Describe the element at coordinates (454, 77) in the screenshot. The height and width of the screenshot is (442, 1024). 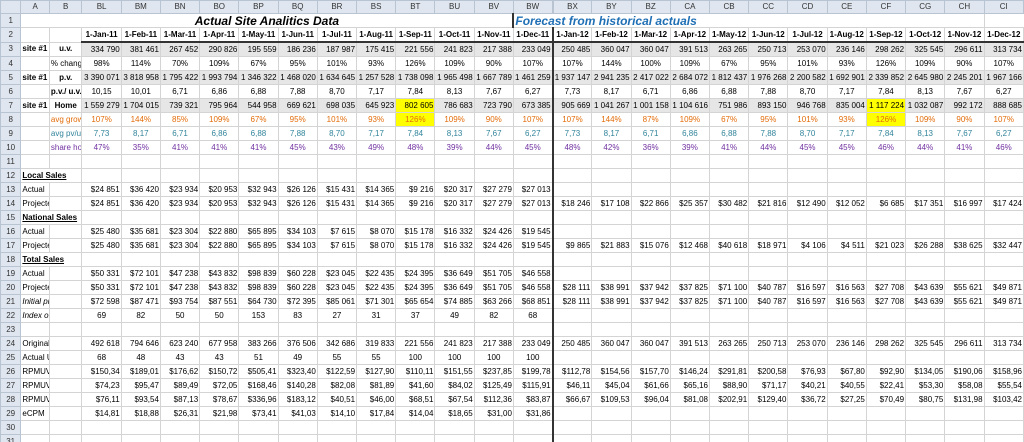
I see `cell-bu5: 1 965 498` at that location.